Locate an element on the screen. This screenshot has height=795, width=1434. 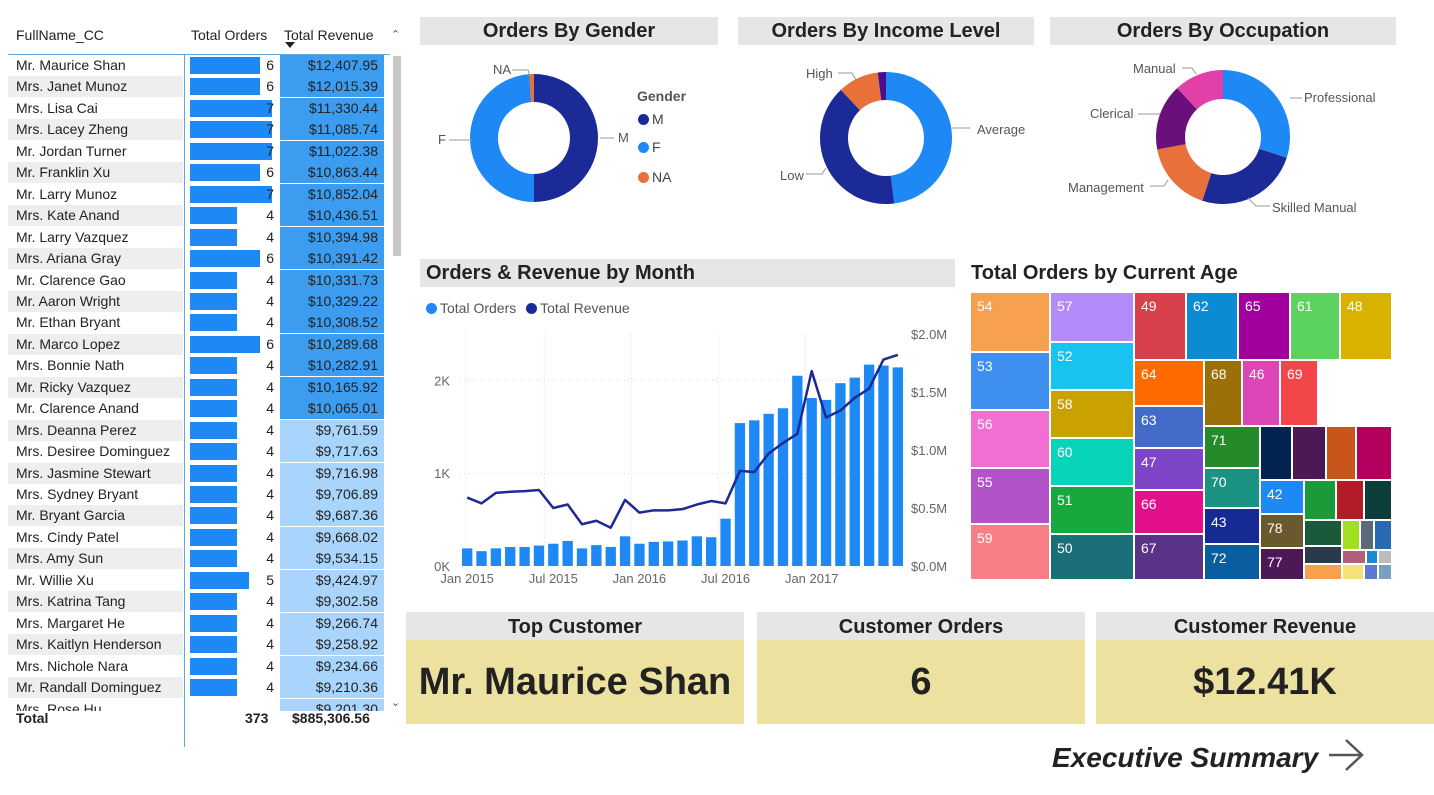
gender-legend-na: NA is located at coordinates (654, 177).